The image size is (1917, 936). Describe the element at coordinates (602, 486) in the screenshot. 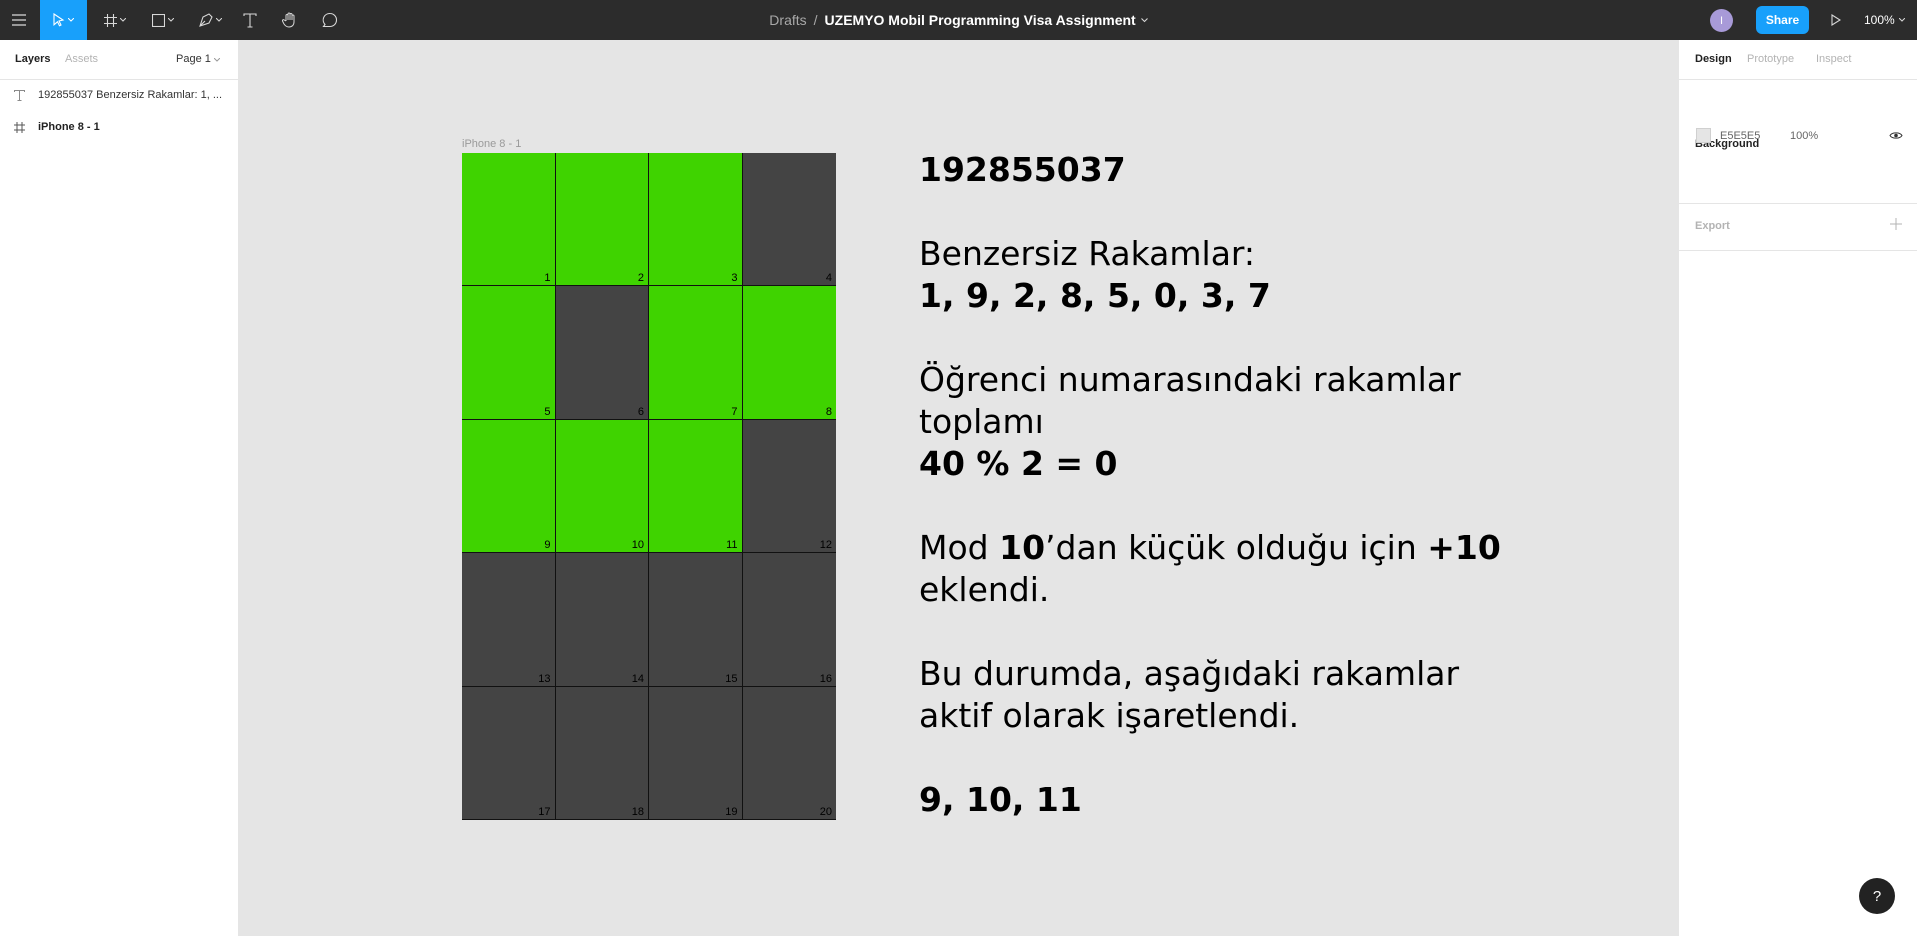

I see `grid-cell-10: 10` at that location.